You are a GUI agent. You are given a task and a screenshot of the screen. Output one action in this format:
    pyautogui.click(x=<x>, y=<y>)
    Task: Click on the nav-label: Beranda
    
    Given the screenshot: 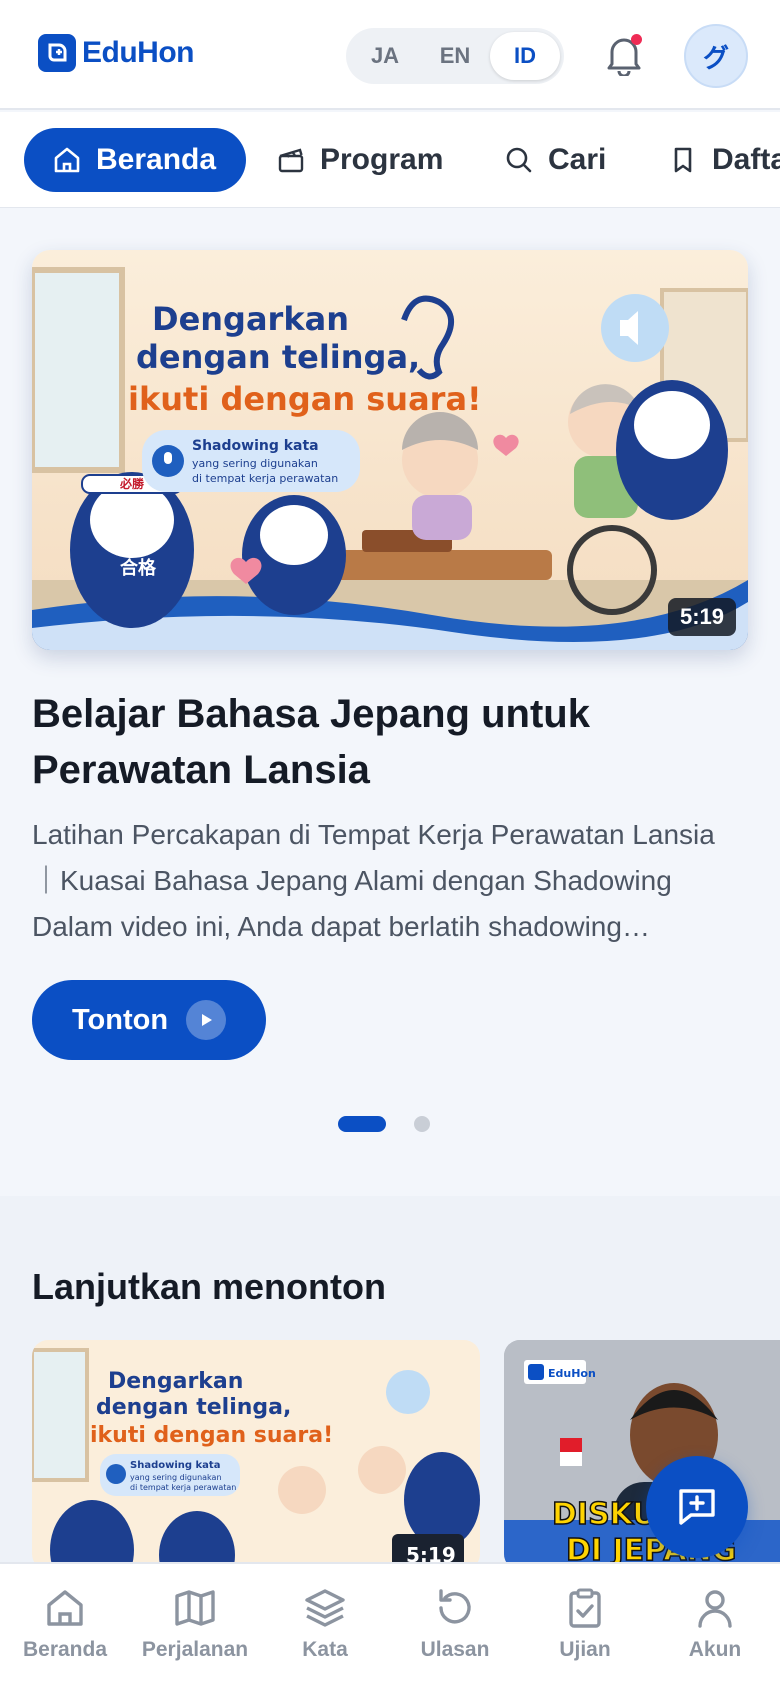 What is the action you would take?
    pyautogui.click(x=65, y=1649)
    